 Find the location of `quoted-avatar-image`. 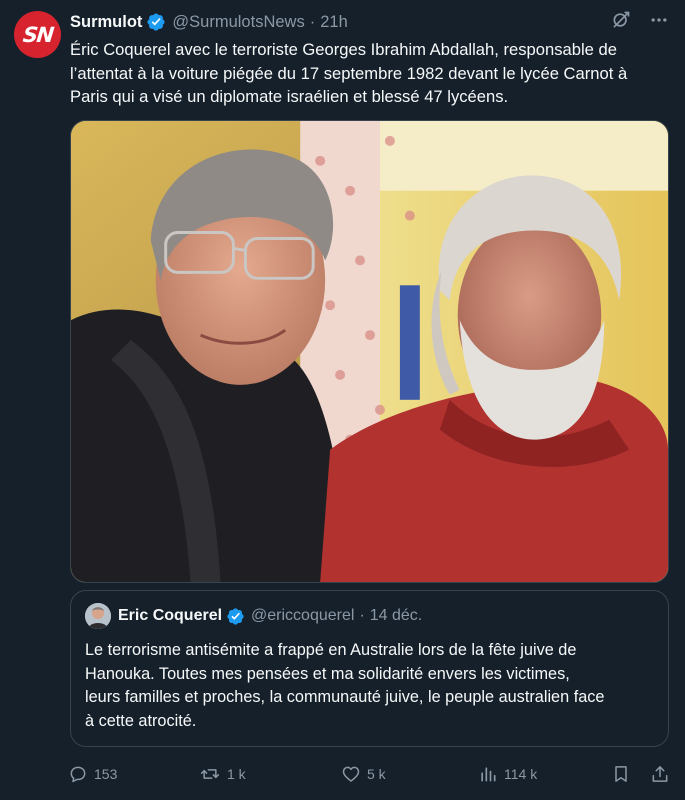

quoted-avatar-image is located at coordinates (98, 616).